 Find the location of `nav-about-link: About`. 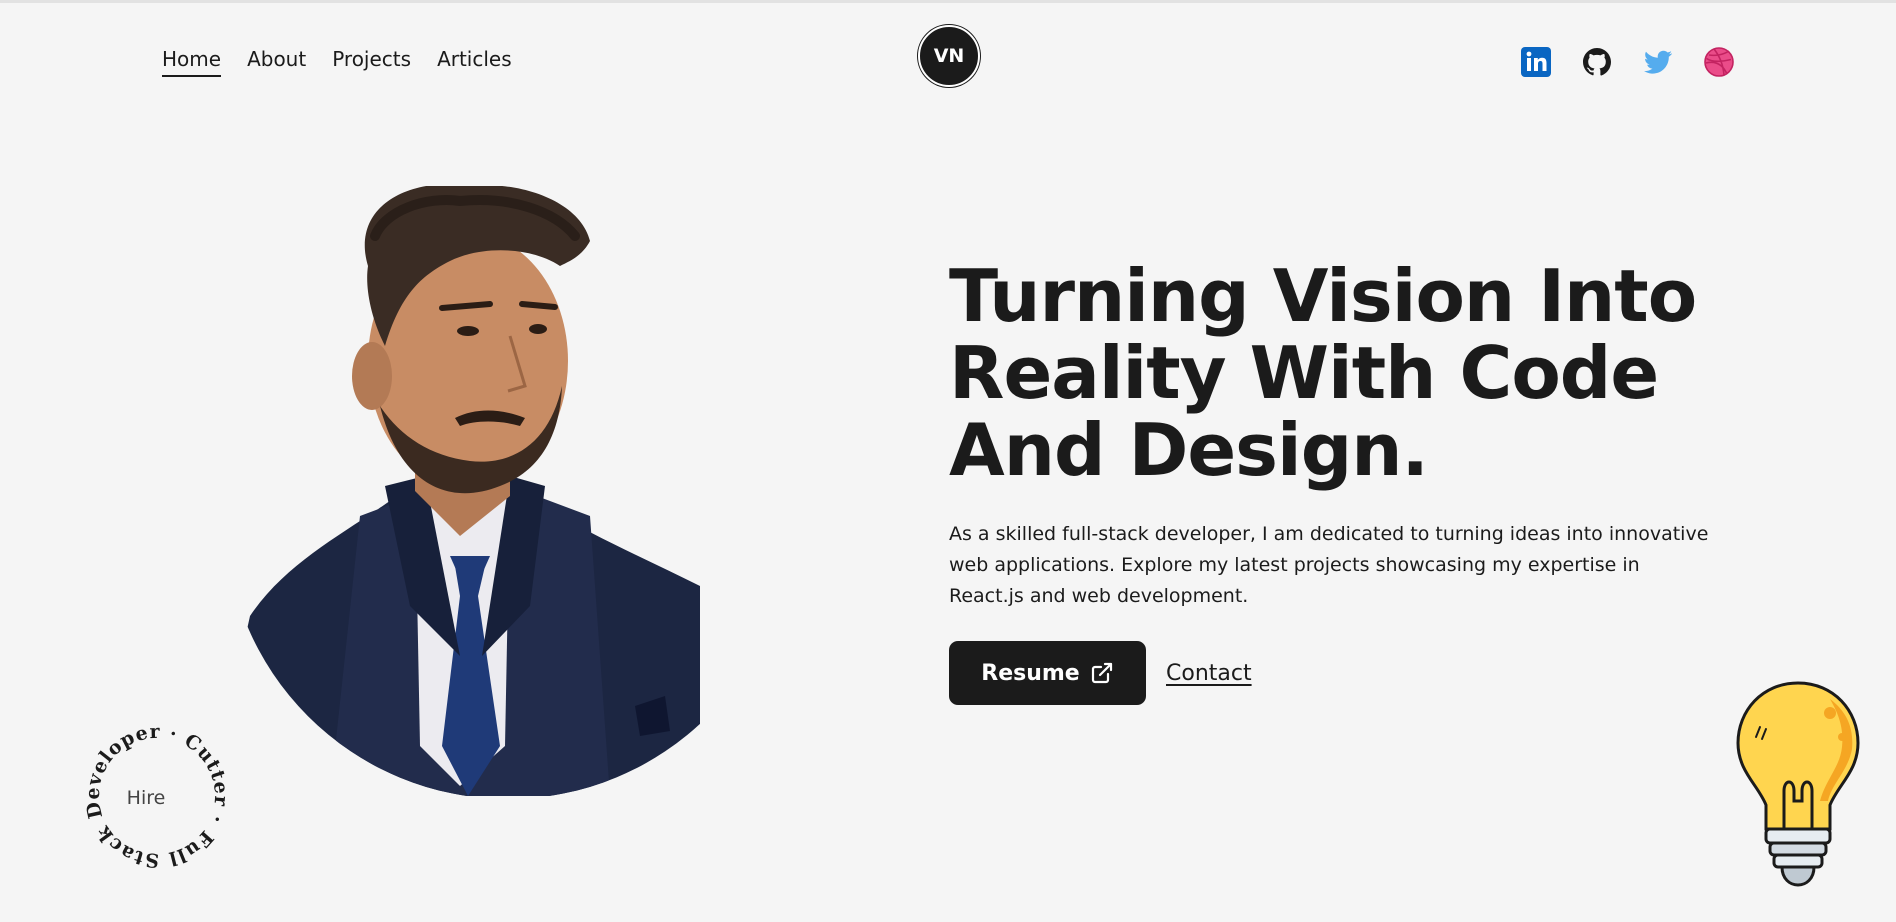

nav-about-link: About is located at coordinates (276, 62).